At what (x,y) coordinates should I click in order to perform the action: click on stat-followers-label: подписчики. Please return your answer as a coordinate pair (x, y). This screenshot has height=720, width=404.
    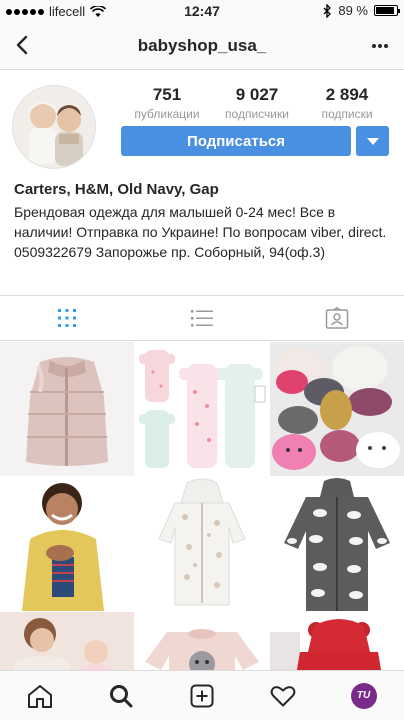
    Looking at the image, I should click on (257, 114).